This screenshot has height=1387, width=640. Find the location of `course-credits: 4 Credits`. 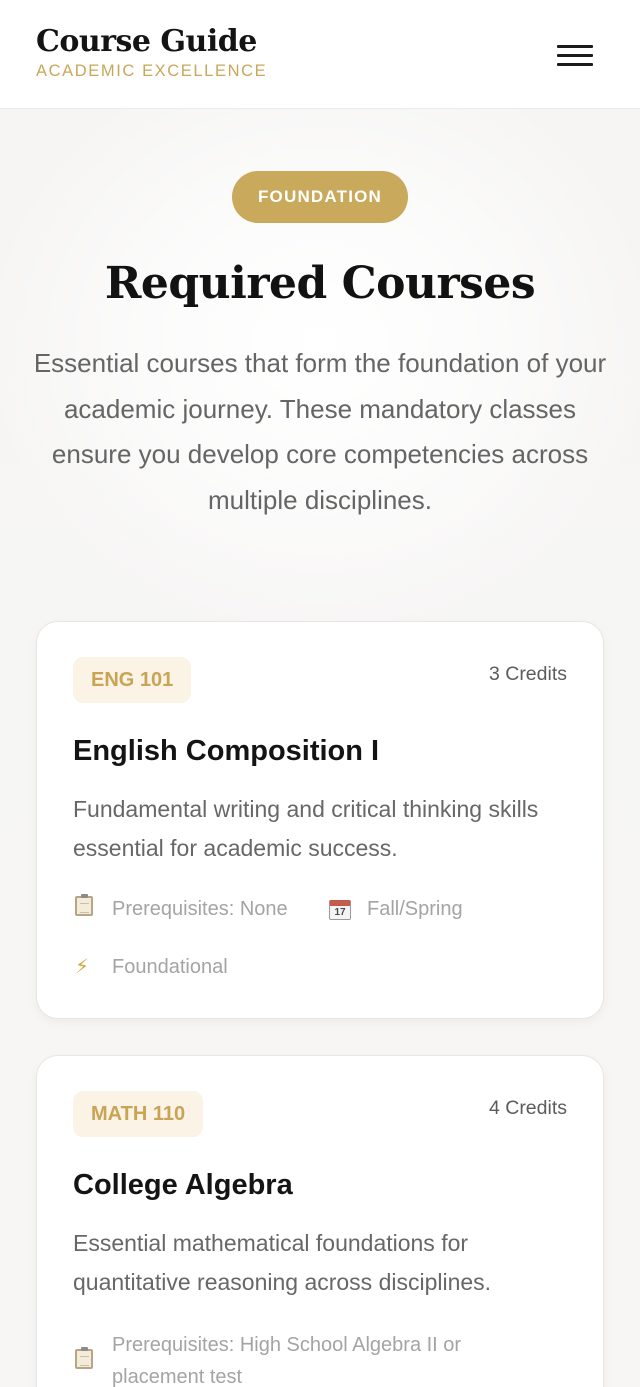

course-credits: 4 Credits is located at coordinates (527, 1108).